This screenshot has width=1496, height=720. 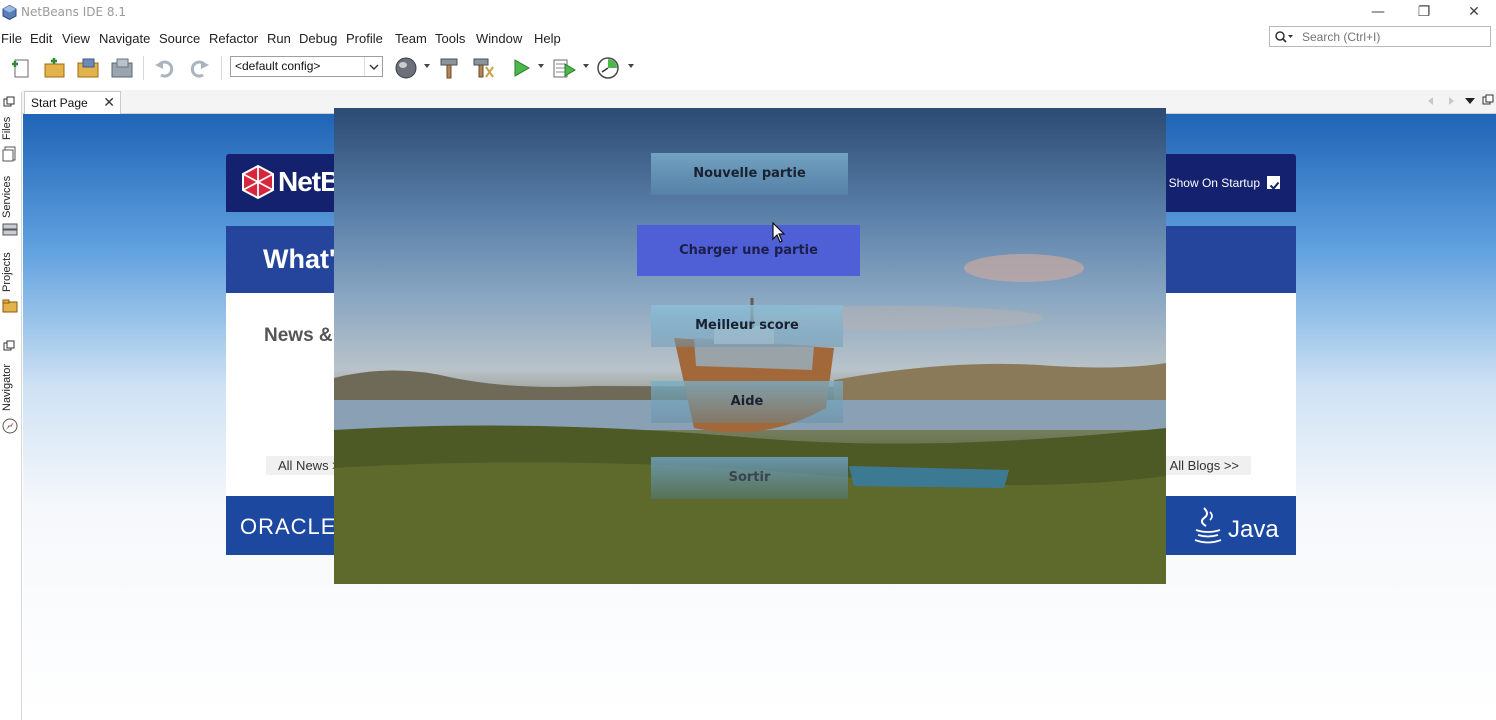 I want to click on oracle-logo: ORACLE, so click(x=288, y=526).